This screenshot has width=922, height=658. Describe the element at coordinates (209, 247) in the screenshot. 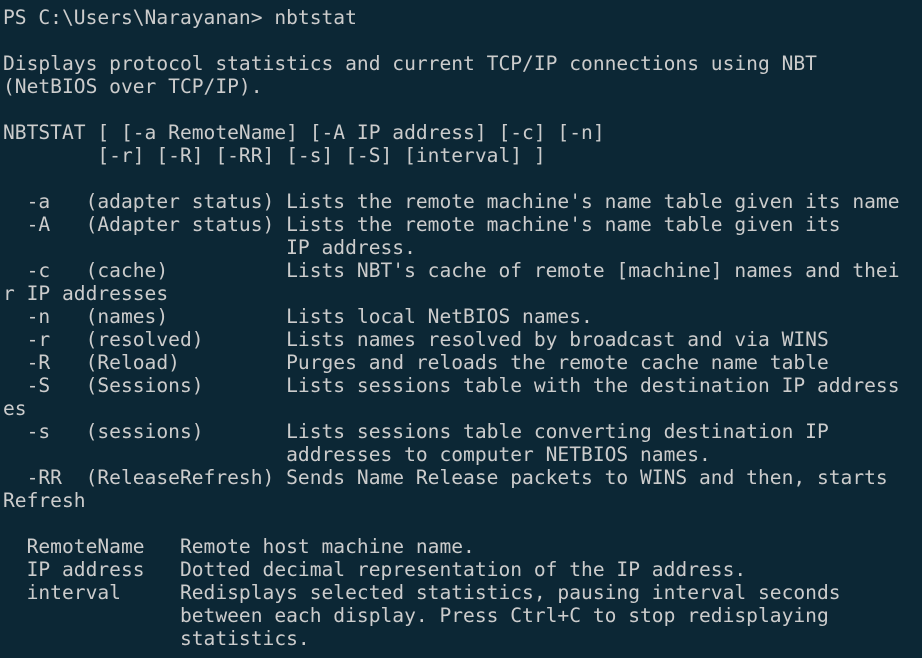

I see `option-line: IP address.` at that location.